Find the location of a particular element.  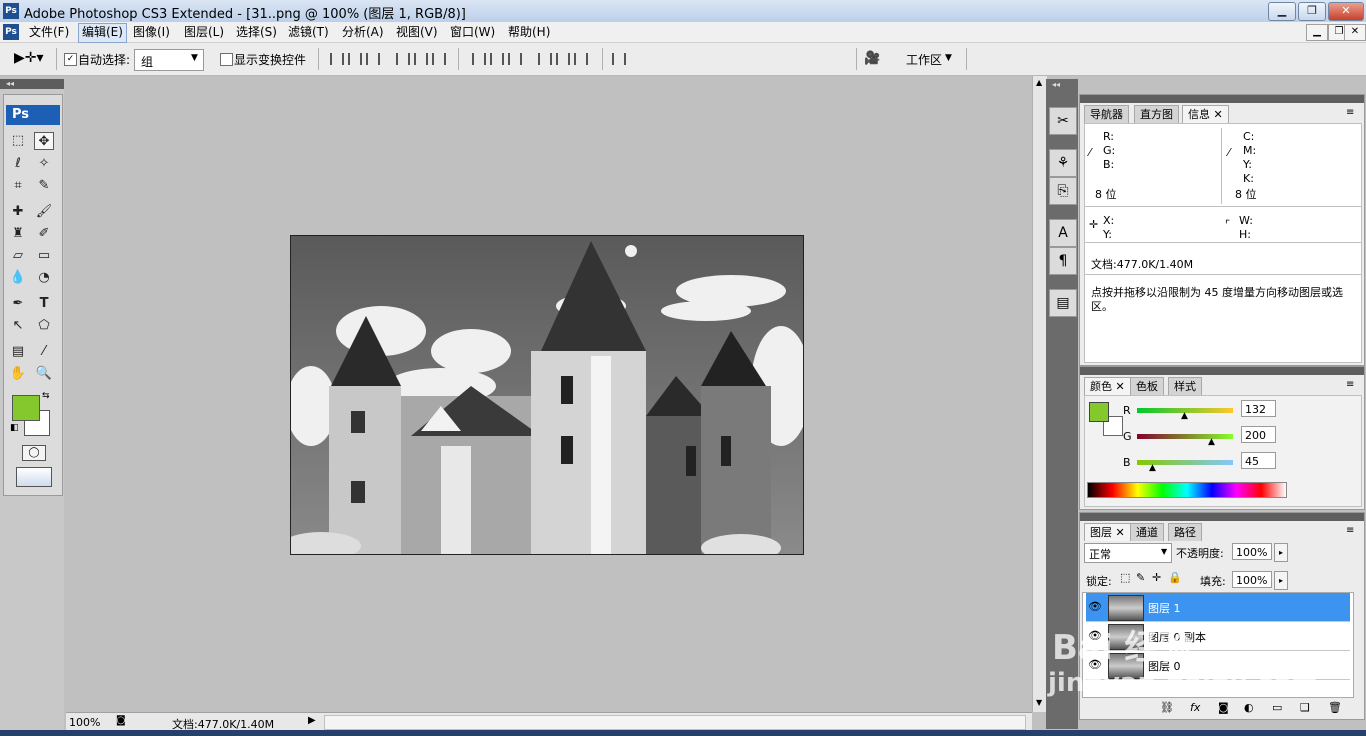

opacity-arrow-icon: ▸ is located at coordinates (1281, 552).